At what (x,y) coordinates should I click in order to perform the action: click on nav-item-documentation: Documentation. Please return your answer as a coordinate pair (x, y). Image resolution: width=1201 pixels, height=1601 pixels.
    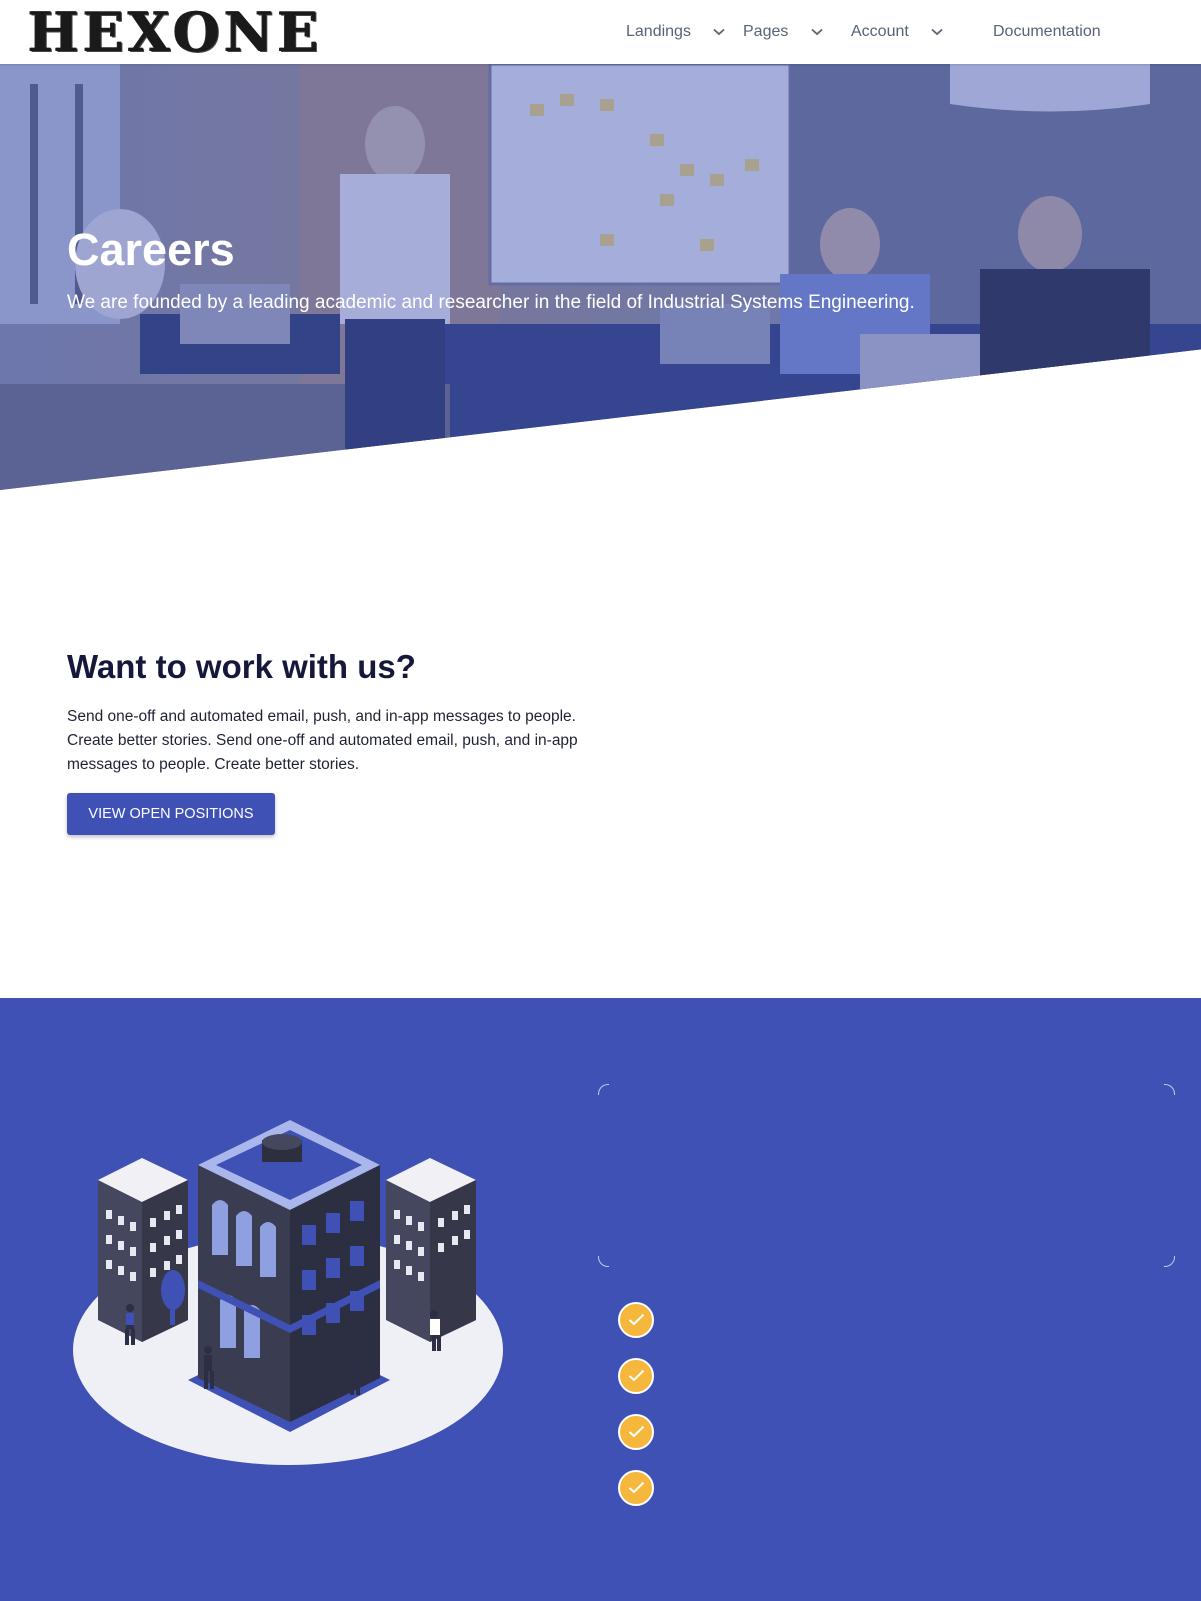
    Looking at the image, I should click on (1047, 32).